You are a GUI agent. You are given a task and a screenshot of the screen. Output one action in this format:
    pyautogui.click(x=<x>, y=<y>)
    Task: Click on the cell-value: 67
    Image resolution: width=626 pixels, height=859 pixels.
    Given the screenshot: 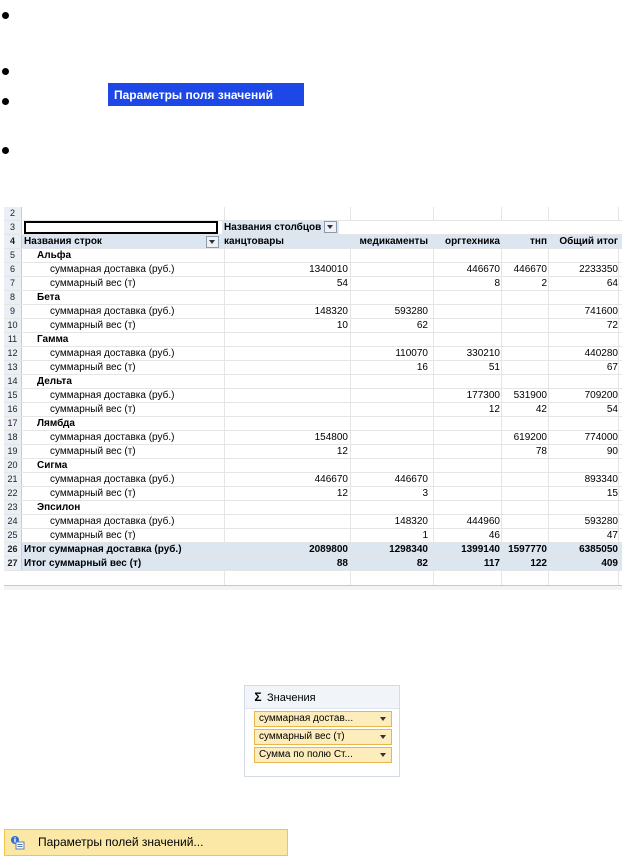 What is the action you would take?
    pyautogui.click(x=612, y=367)
    